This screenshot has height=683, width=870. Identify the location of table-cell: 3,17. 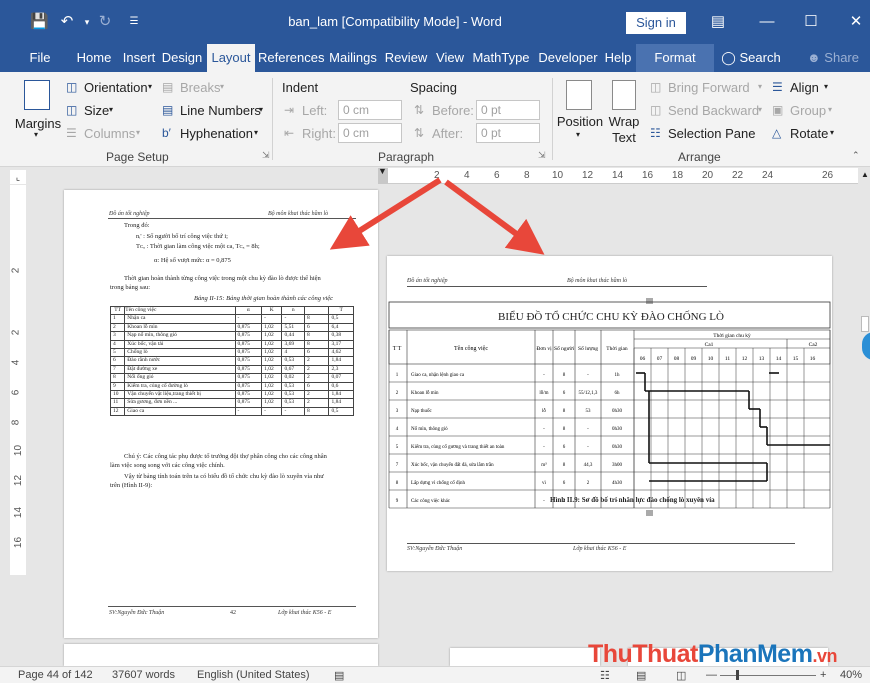
(341, 344).